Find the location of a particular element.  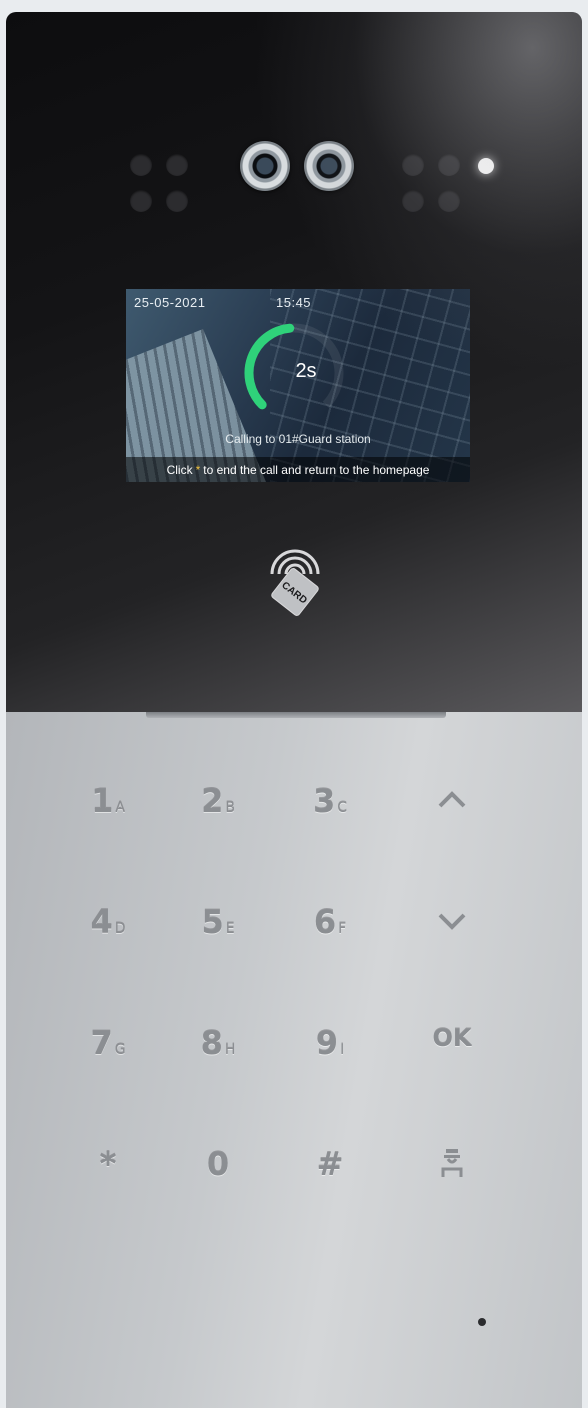

key-number: 4 is located at coordinates (101, 922).